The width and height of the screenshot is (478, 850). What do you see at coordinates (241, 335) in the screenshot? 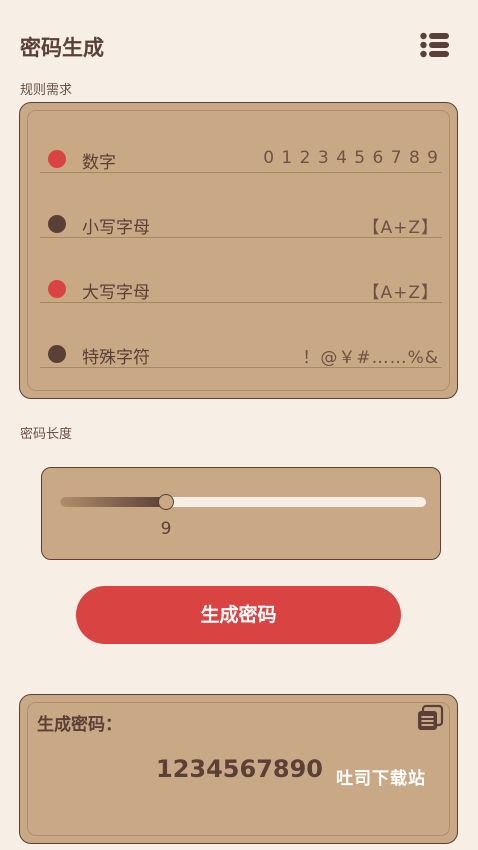
I see `rule-row-special: 特殊字符 ！@￥#……%&` at bounding box center [241, 335].